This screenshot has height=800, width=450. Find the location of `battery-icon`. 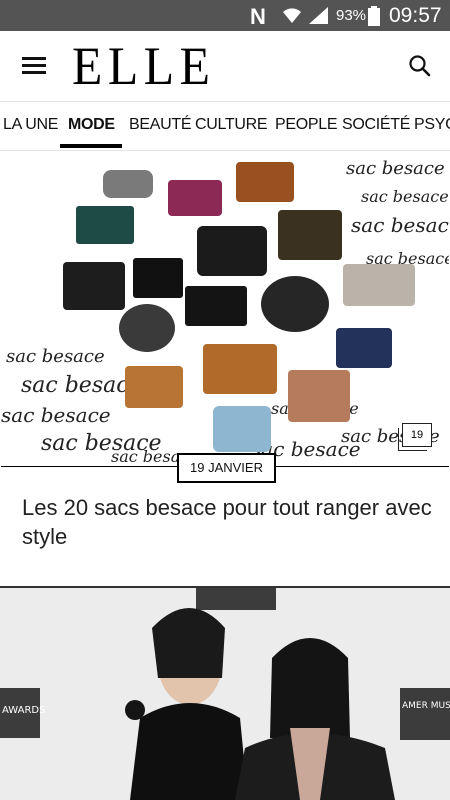

battery-icon is located at coordinates (374, 16).